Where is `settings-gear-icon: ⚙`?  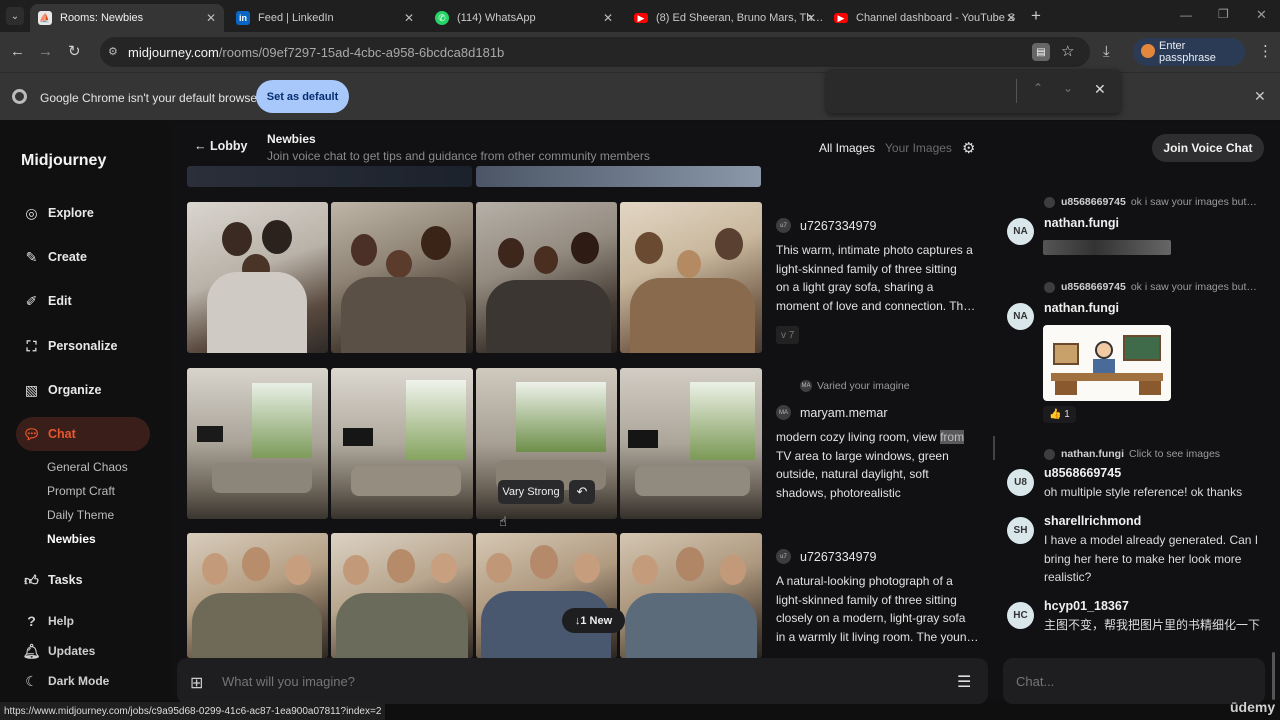 settings-gear-icon: ⚙ is located at coordinates (968, 148).